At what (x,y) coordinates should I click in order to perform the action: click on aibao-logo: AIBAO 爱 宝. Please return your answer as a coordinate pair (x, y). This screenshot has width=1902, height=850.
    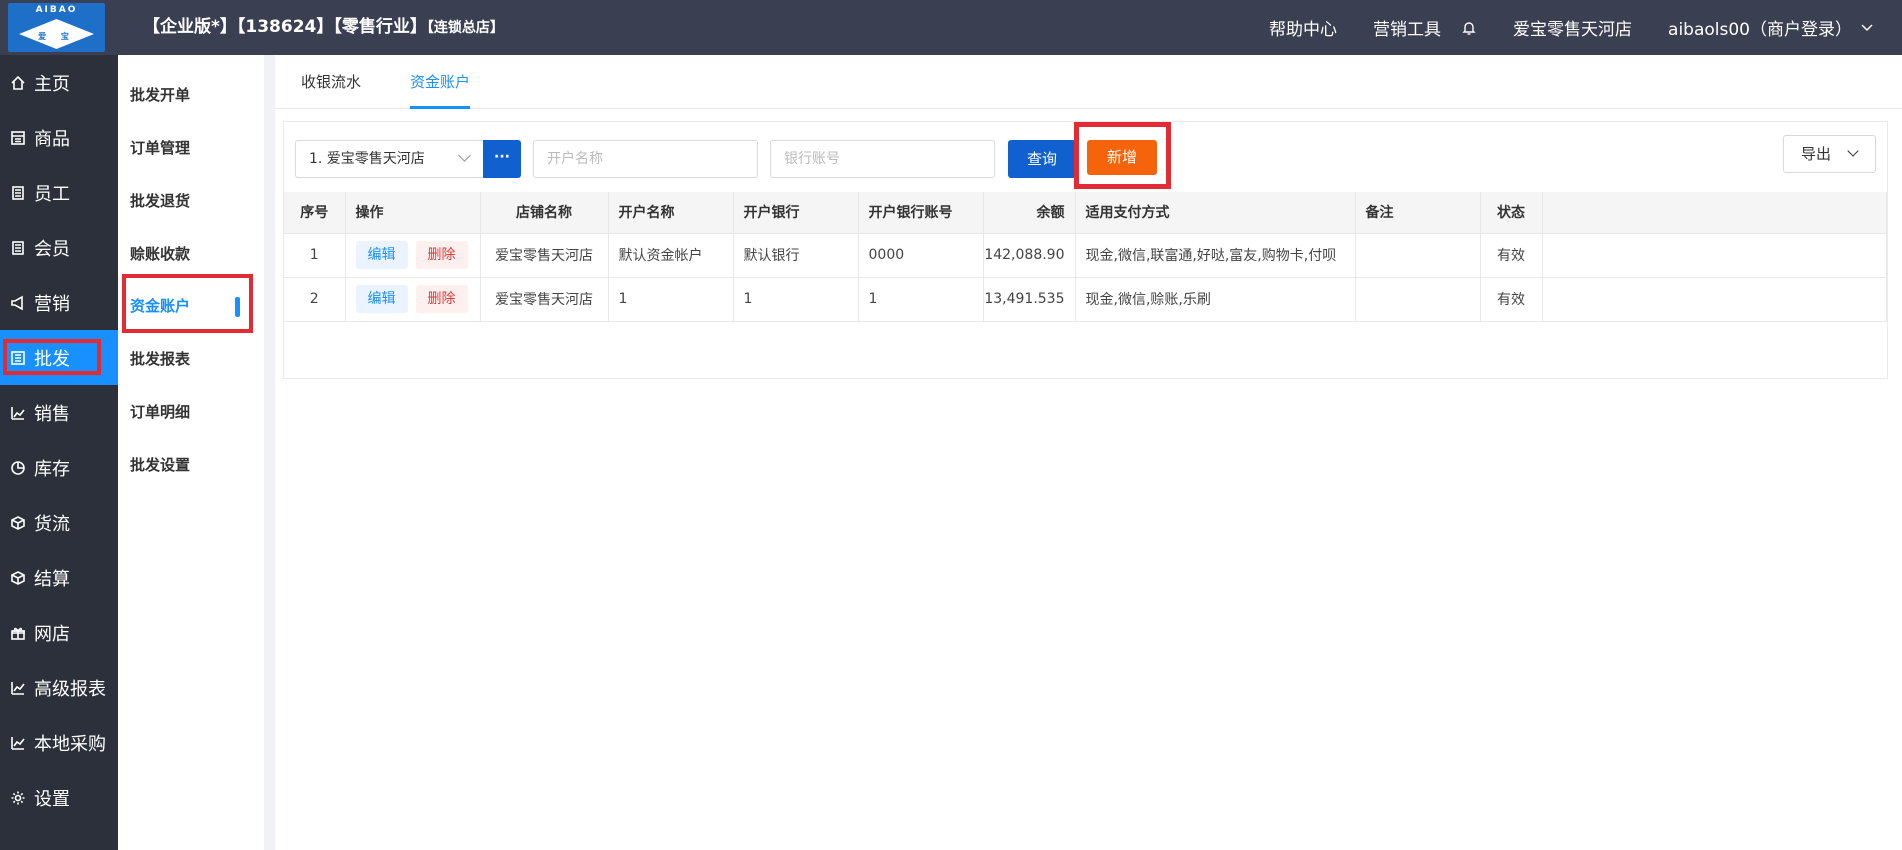
    Looking at the image, I should click on (56, 27).